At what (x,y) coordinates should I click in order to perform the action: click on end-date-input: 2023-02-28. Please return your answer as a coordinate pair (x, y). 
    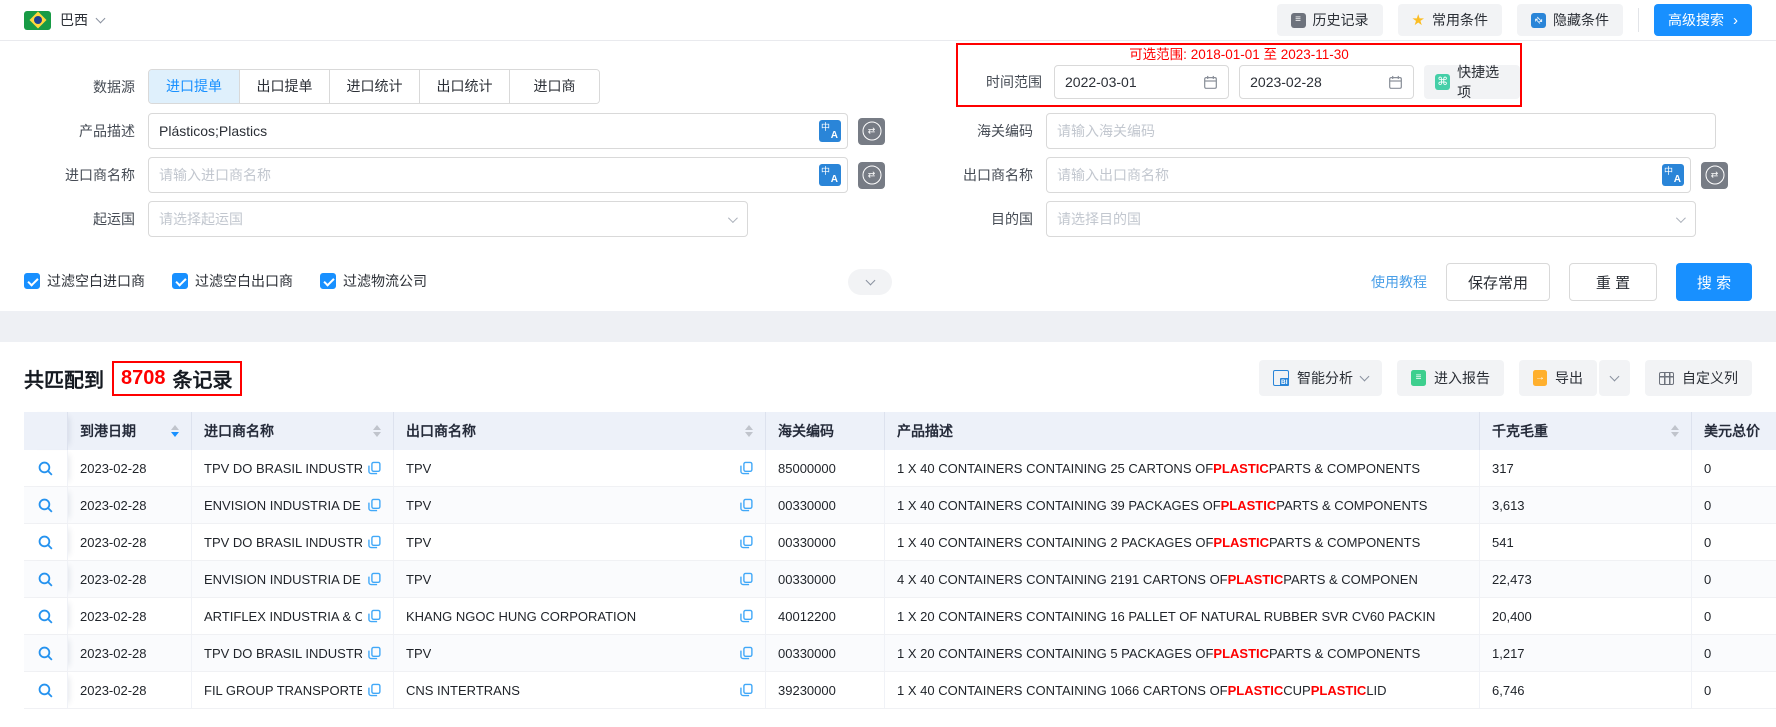
    Looking at the image, I should click on (1327, 82).